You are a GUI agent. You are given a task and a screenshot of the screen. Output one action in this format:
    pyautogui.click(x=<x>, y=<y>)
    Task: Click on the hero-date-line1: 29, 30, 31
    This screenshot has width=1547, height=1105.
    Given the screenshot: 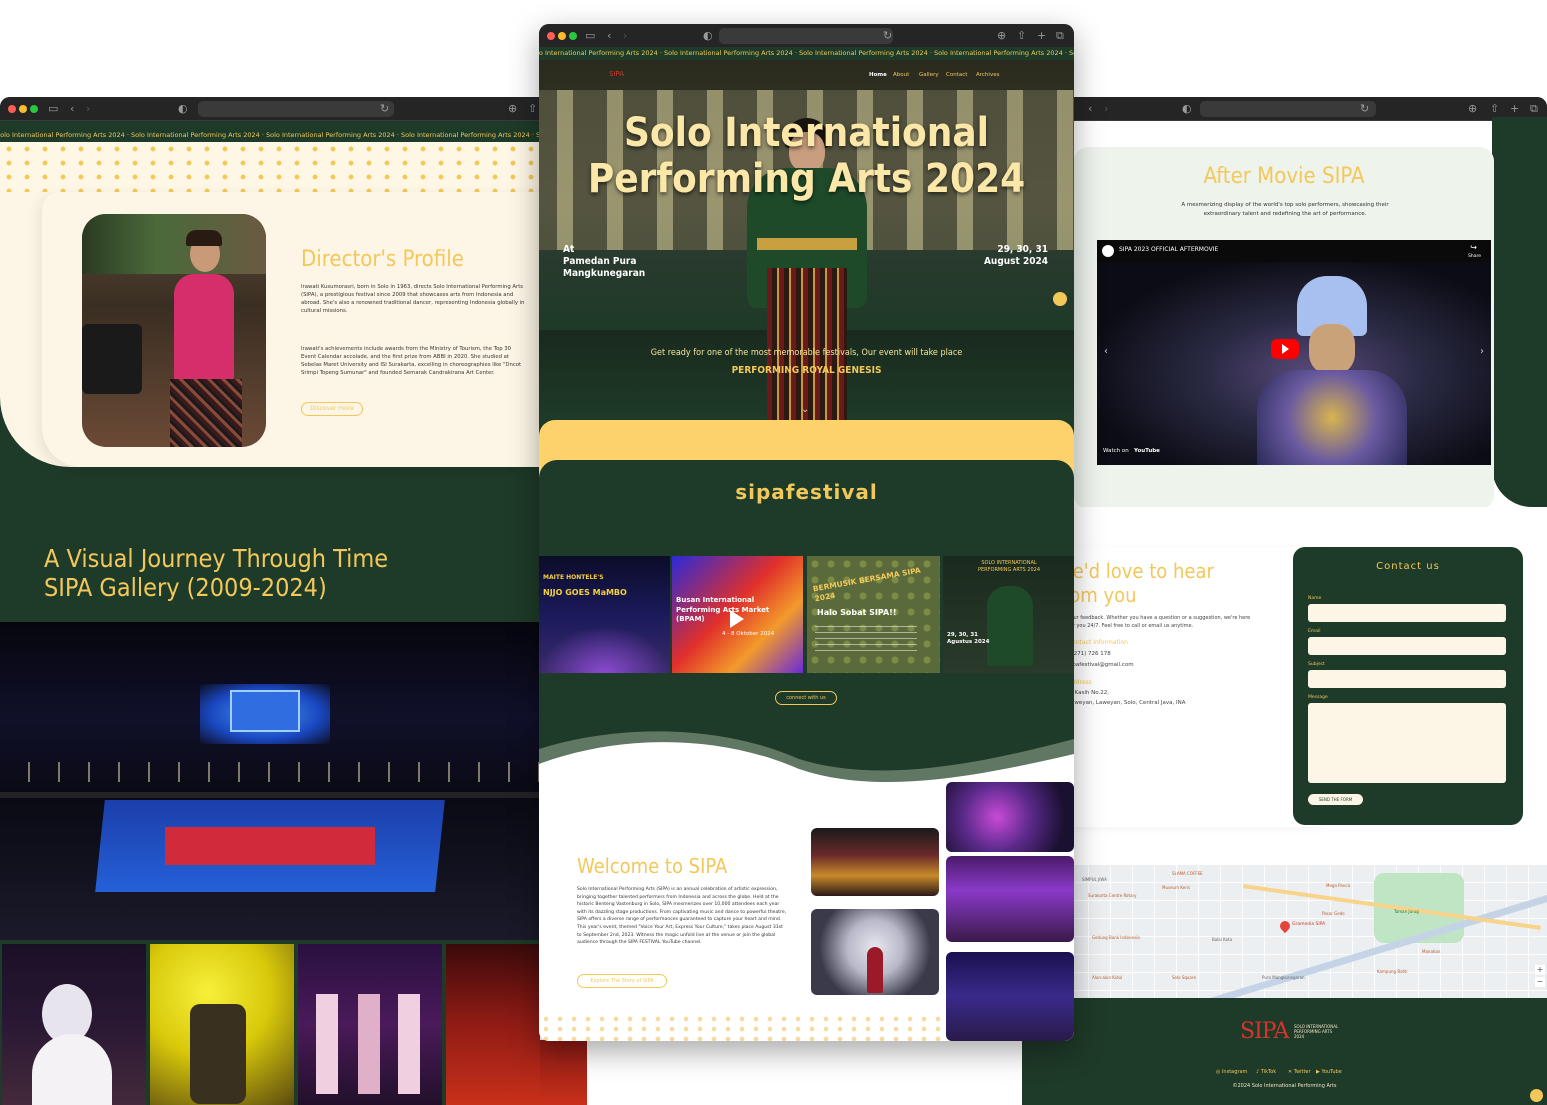 What is the action you would take?
    pyautogui.click(x=1022, y=249)
    